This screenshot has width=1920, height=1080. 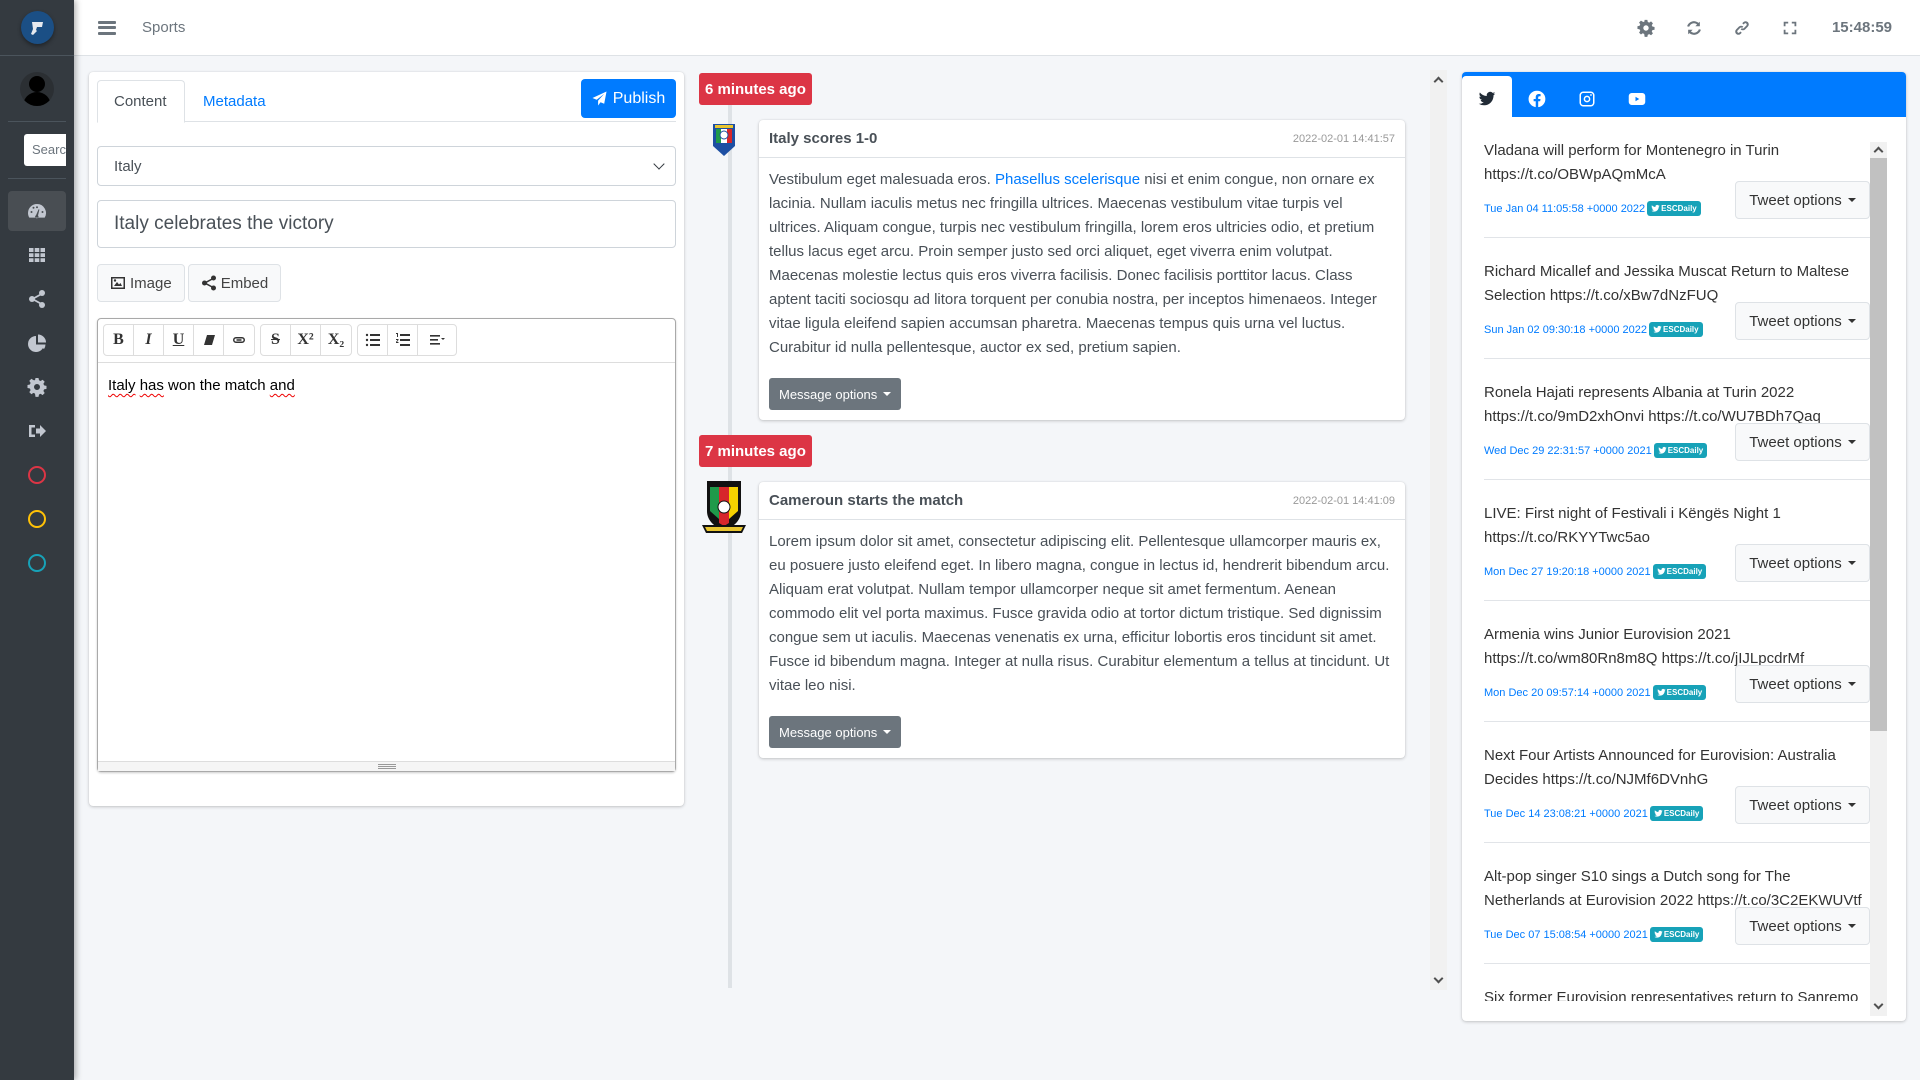 What do you see at coordinates (1637, 98) in the screenshot?
I see `tab-youtube` at bounding box center [1637, 98].